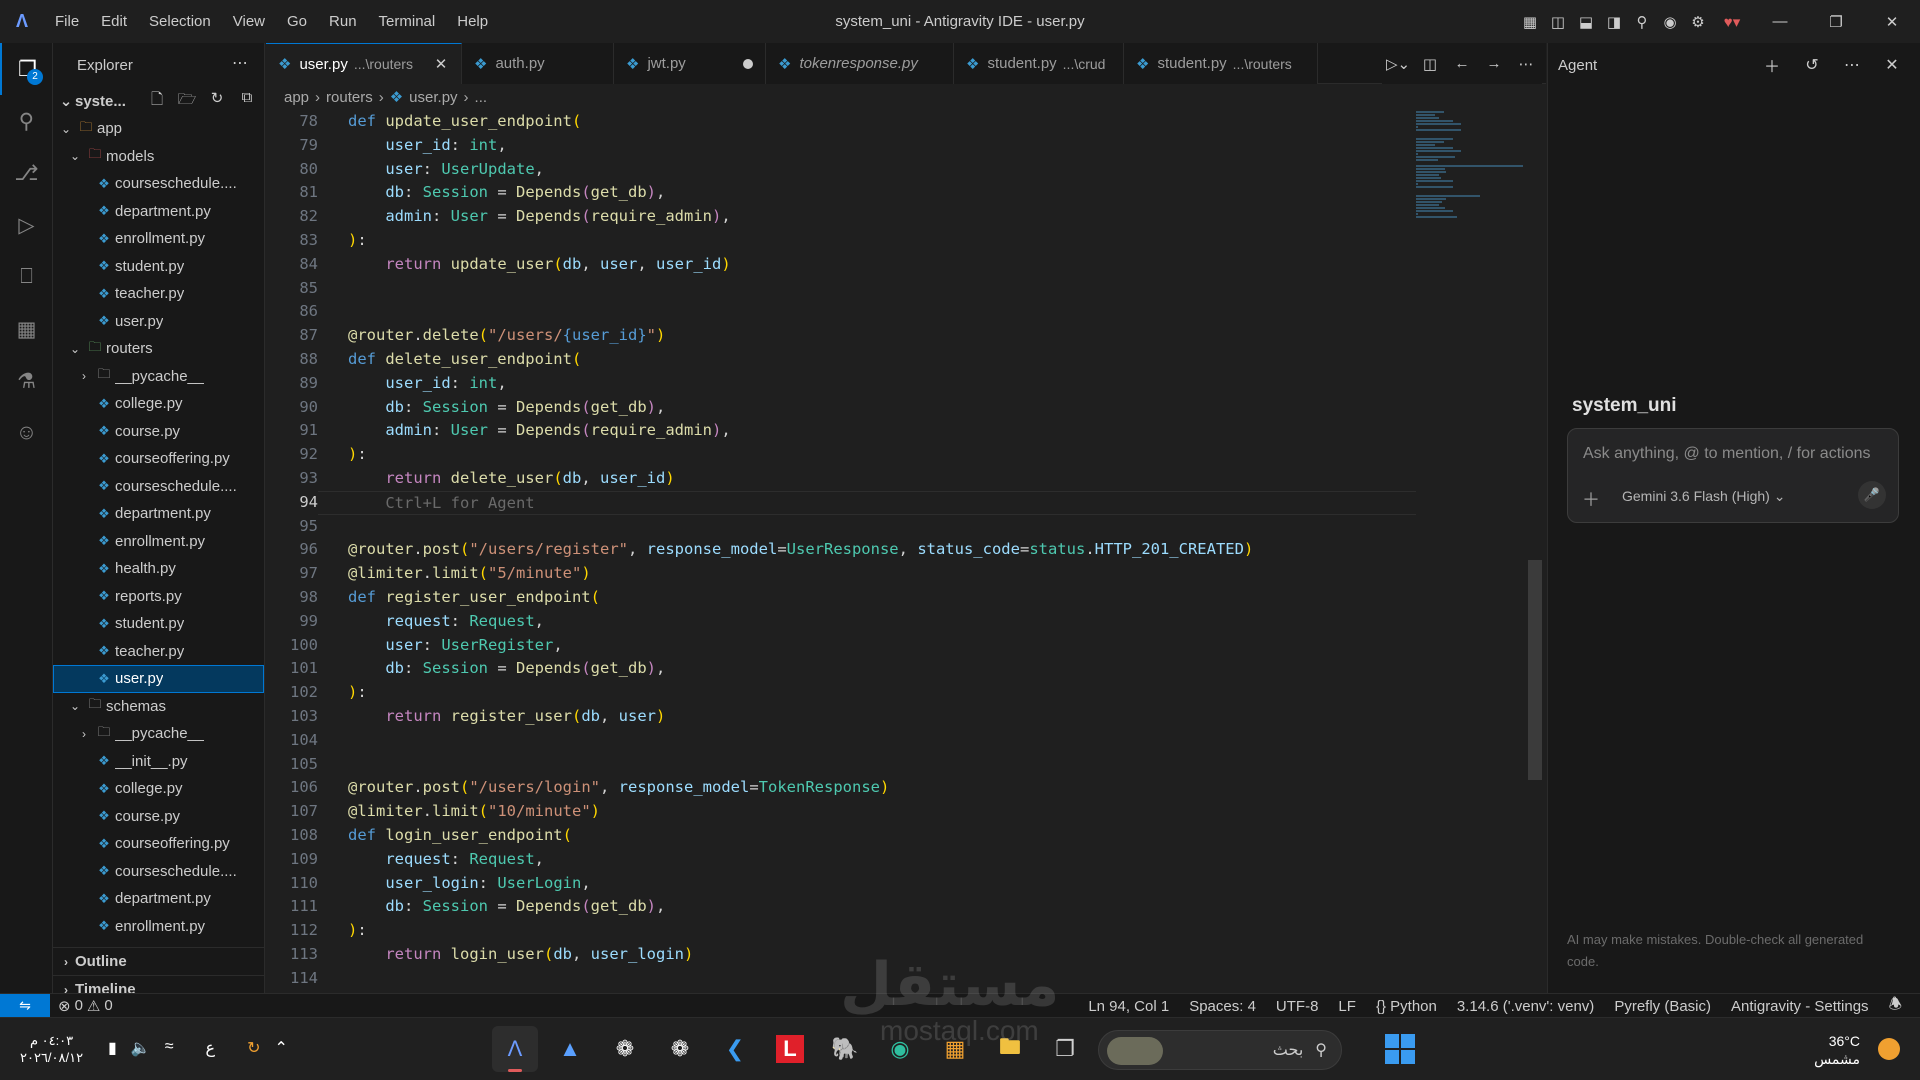 This screenshot has height=1080, width=1920. Describe the element at coordinates (1430, 64) in the screenshot. I see `split-editor-icon: ◫` at that location.